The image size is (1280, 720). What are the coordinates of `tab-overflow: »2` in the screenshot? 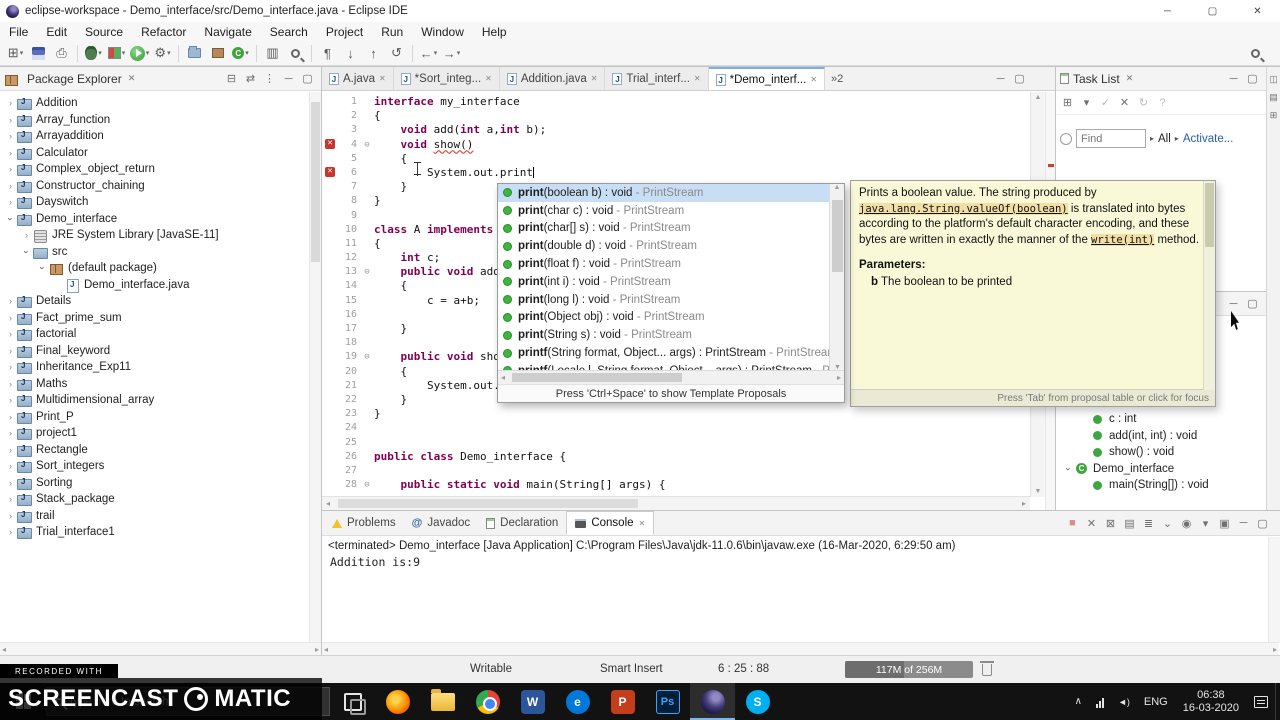 It's located at (837, 79).